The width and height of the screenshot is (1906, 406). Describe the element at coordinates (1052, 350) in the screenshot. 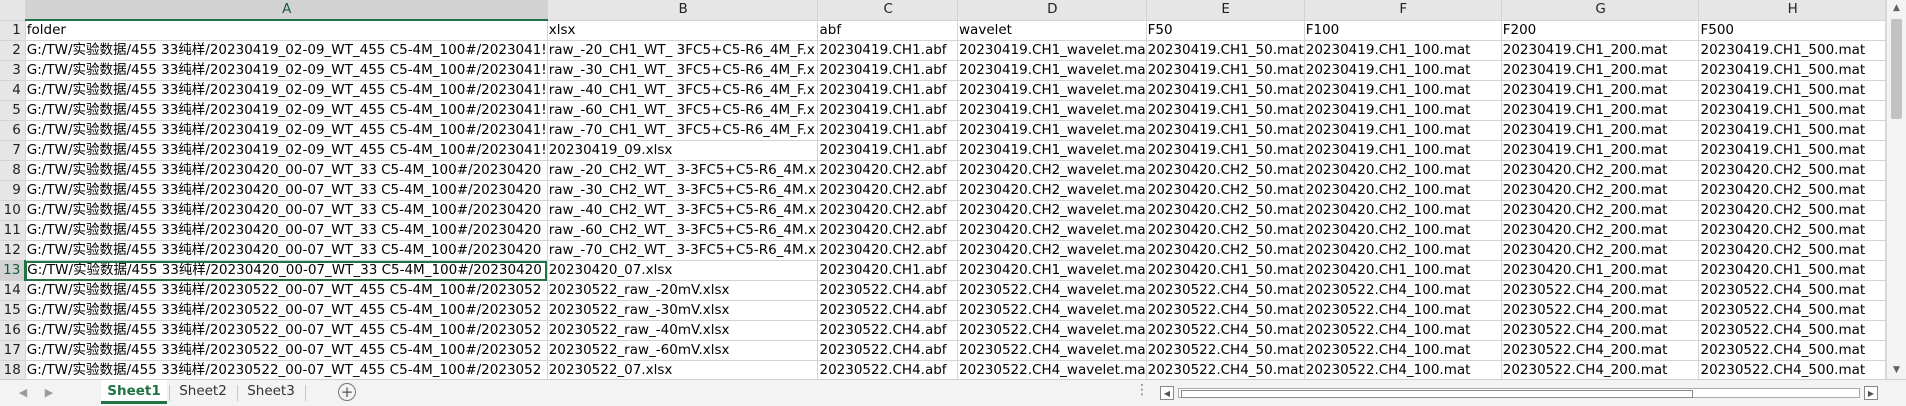

I see `cell-d17: 20230522.CH4_wavelet.ma` at that location.